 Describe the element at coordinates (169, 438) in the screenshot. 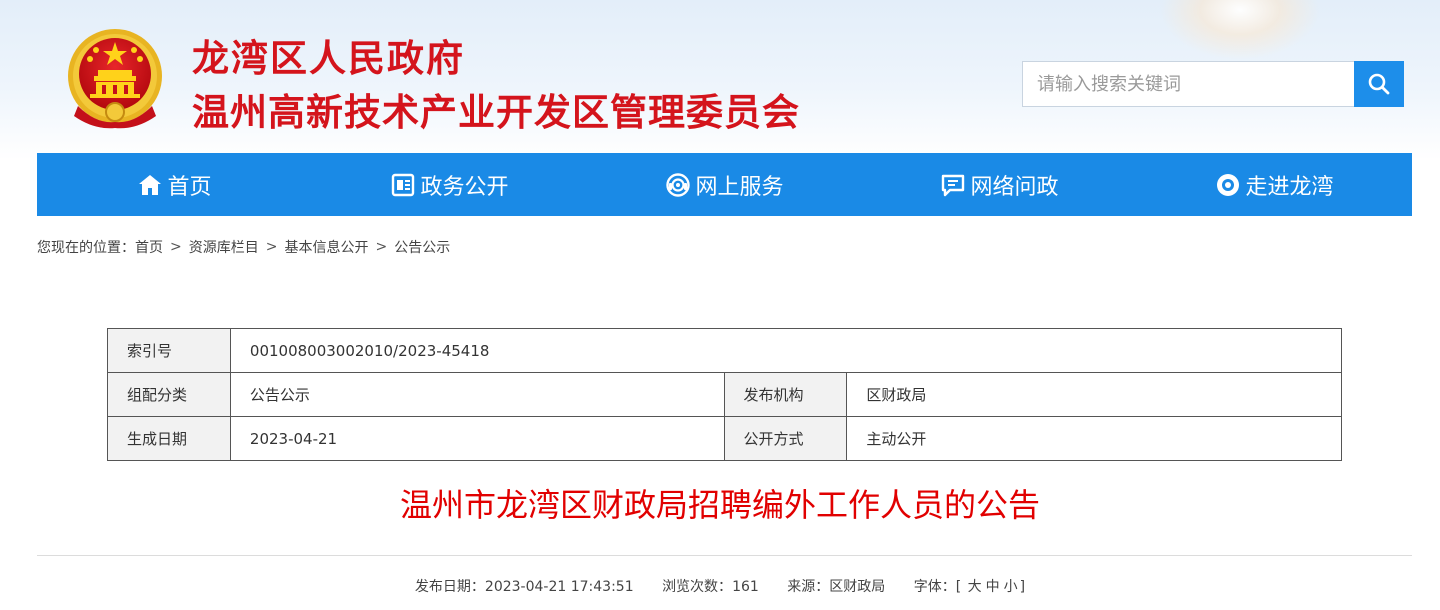

I see `date-label: 生成日期` at that location.